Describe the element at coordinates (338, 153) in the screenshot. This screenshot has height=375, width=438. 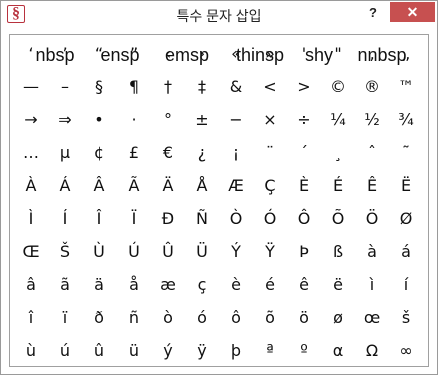
I see `char-cell-r3-c9: ¸` at that location.